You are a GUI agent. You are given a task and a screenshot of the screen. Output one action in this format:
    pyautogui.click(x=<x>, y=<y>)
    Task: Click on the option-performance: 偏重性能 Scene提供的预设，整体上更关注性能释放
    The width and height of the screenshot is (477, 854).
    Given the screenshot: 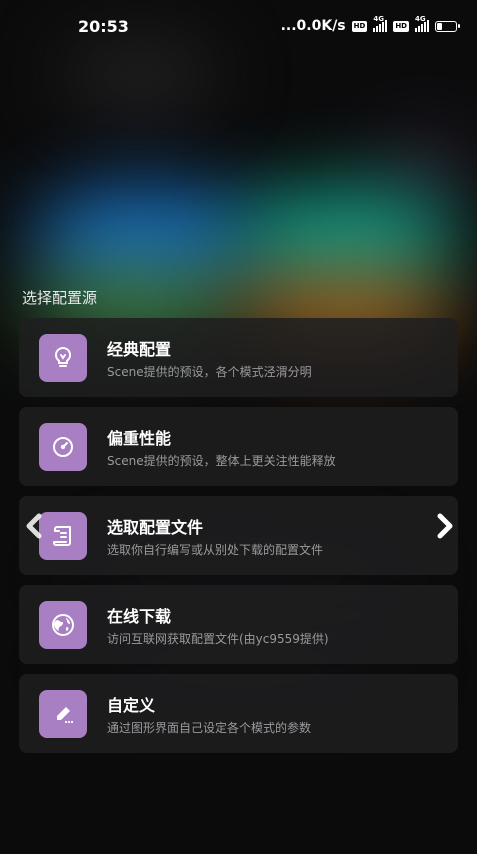 What is the action you would take?
    pyautogui.click(x=238, y=446)
    